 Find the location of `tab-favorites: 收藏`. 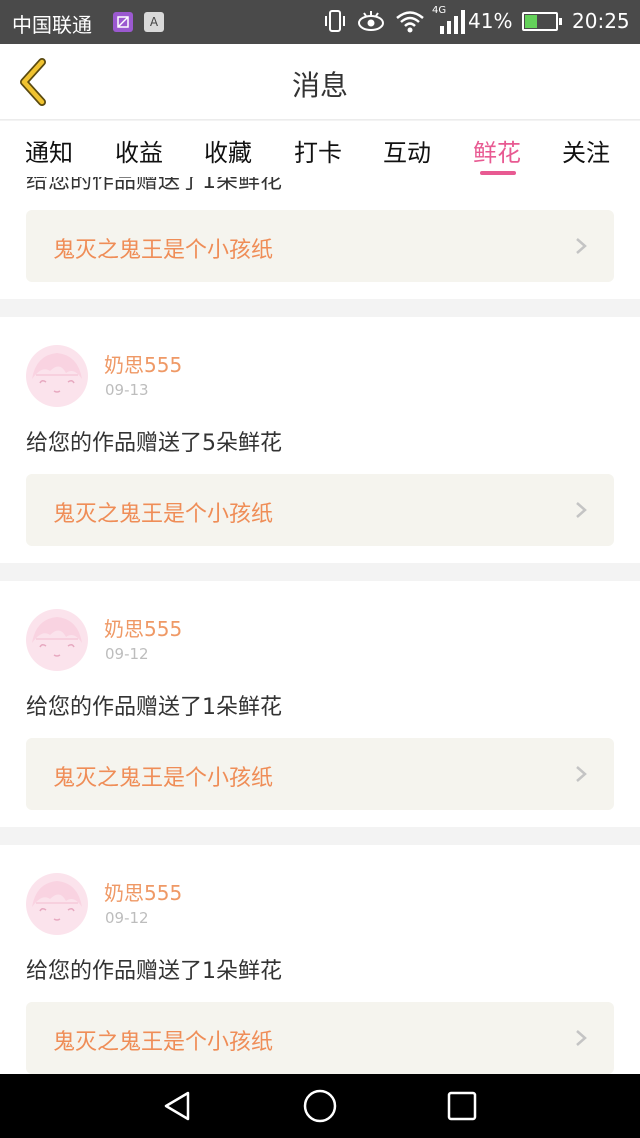

tab-favorites: 收藏 is located at coordinates (228, 150).